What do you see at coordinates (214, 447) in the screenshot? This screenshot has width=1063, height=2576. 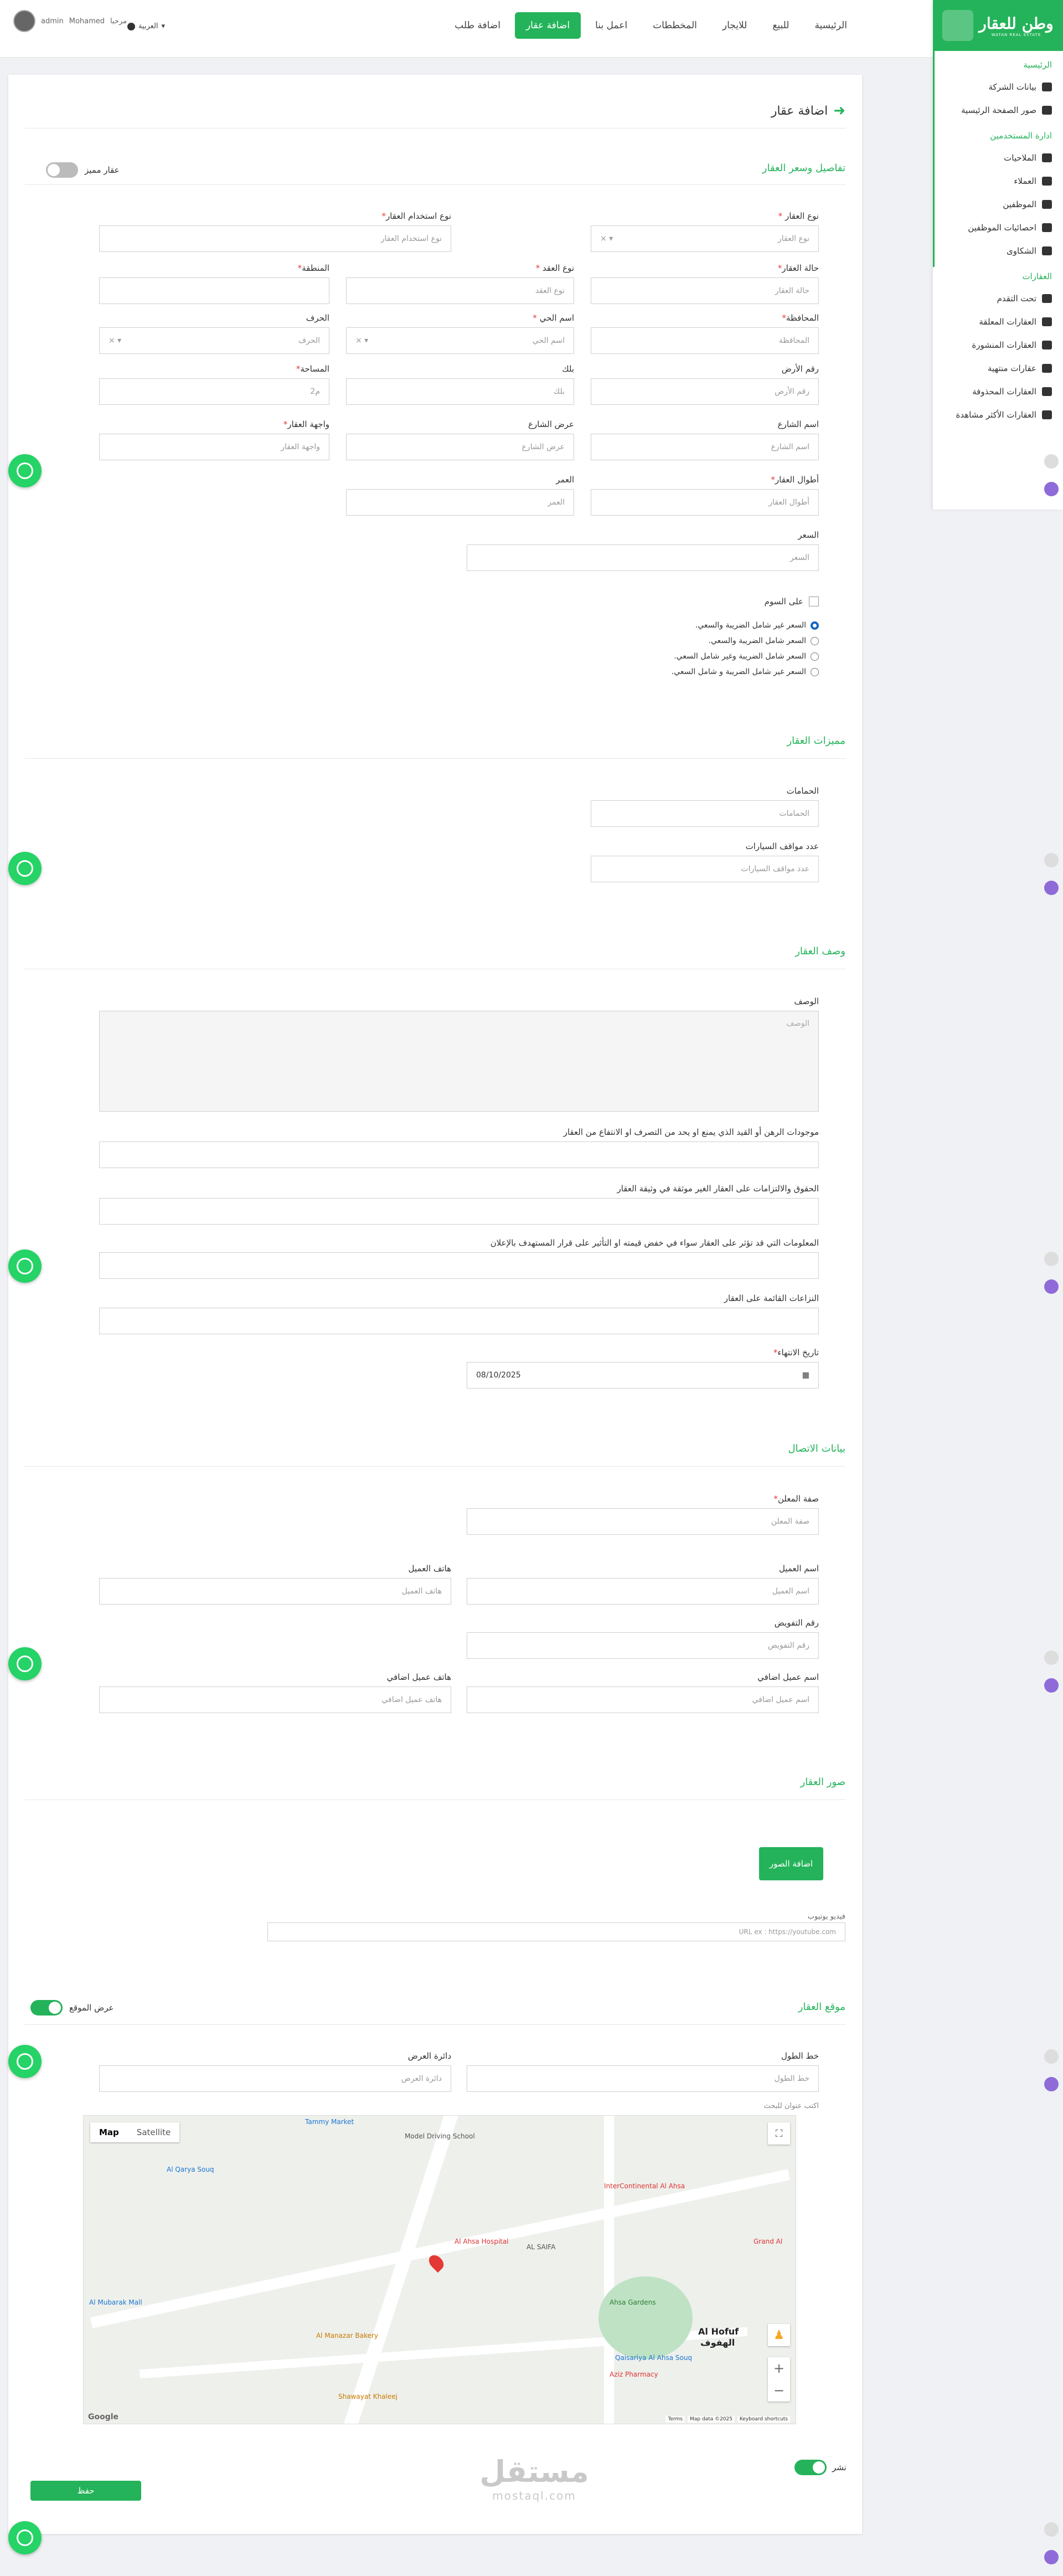 I see `facade-input: واجهة العقار` at bounding box center [214, 447].